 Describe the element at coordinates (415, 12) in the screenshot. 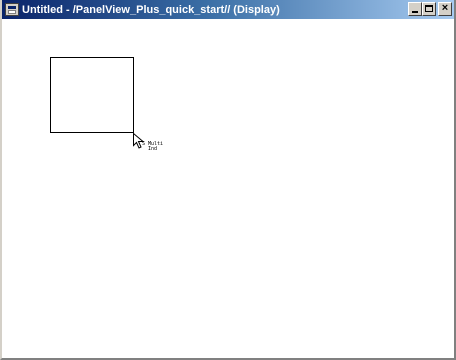

I see `minimize-icon` at that location.